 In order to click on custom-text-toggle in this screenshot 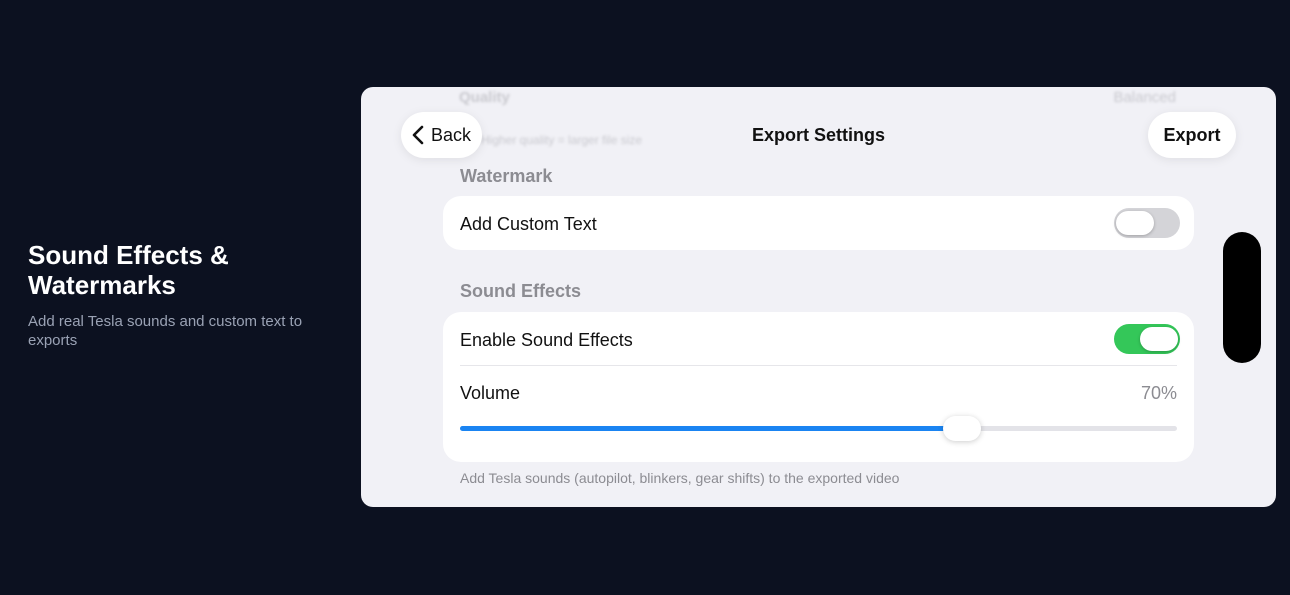, I will do `click(1147, 223)`.